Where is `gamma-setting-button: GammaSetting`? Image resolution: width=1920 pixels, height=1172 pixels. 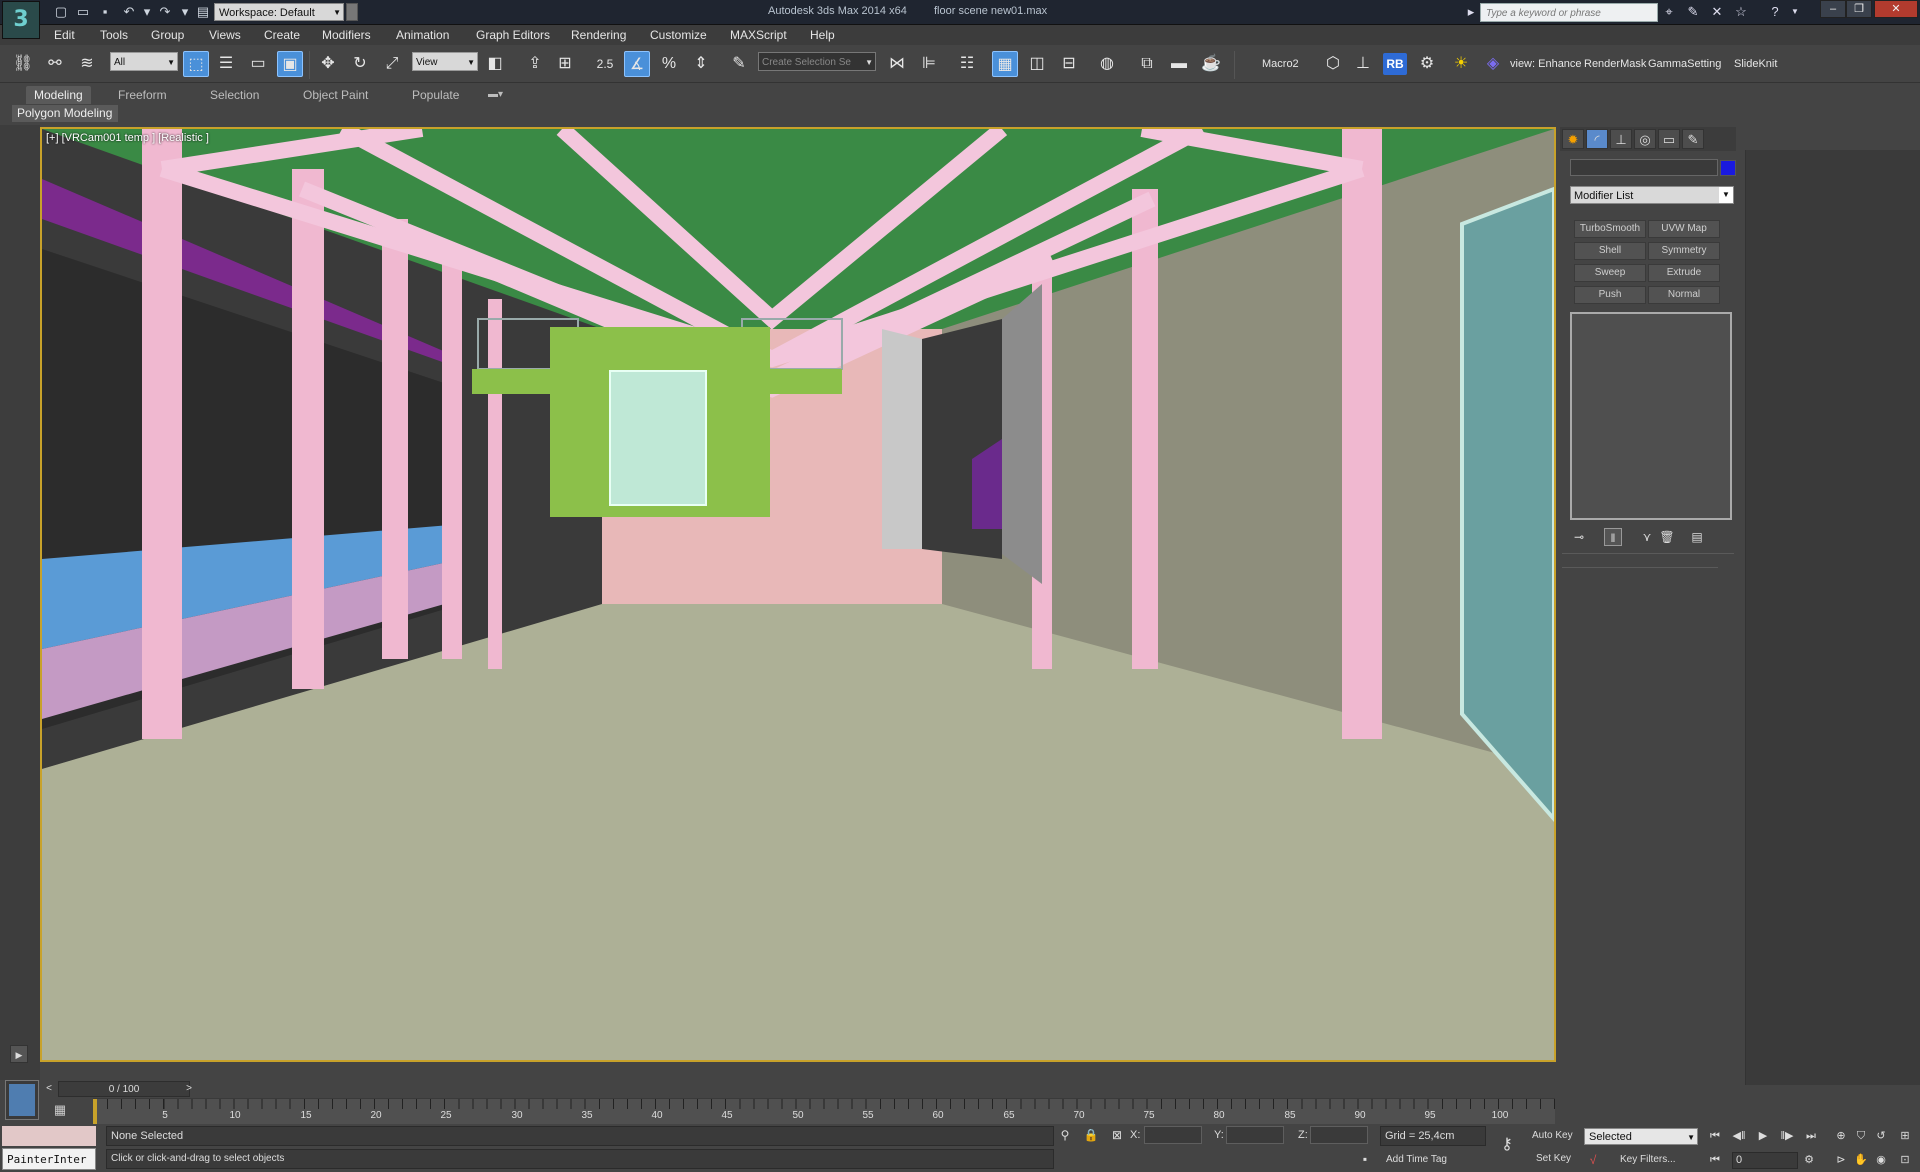
gamma-setting-button: GammaSetting is located at coordinates (1684, 64).